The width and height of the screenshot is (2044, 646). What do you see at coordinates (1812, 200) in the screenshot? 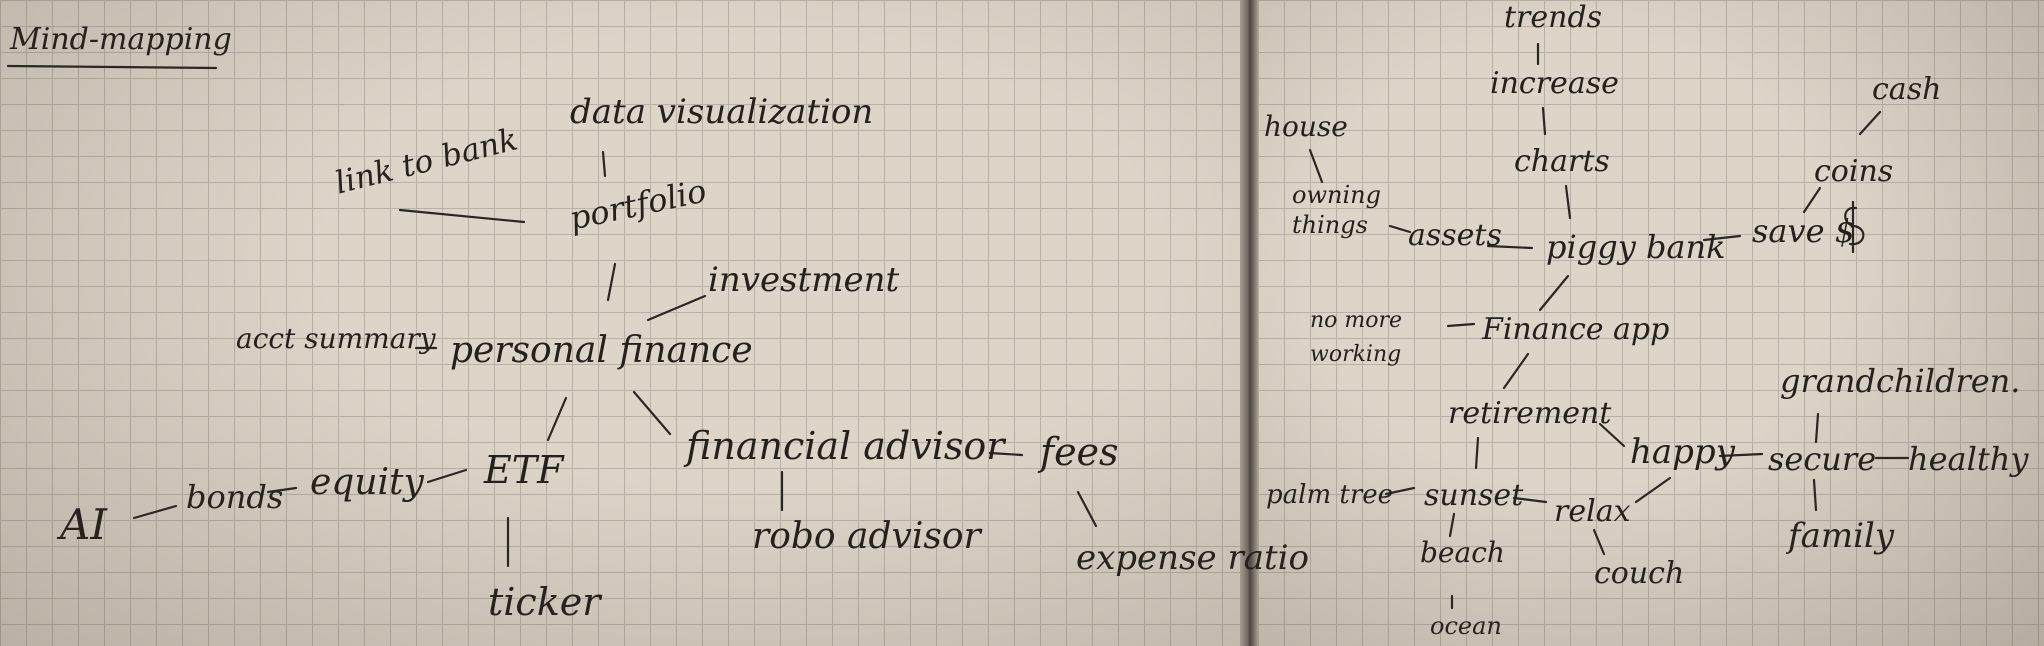
I see `link-coins-save` at bounding box center [1812, 200].